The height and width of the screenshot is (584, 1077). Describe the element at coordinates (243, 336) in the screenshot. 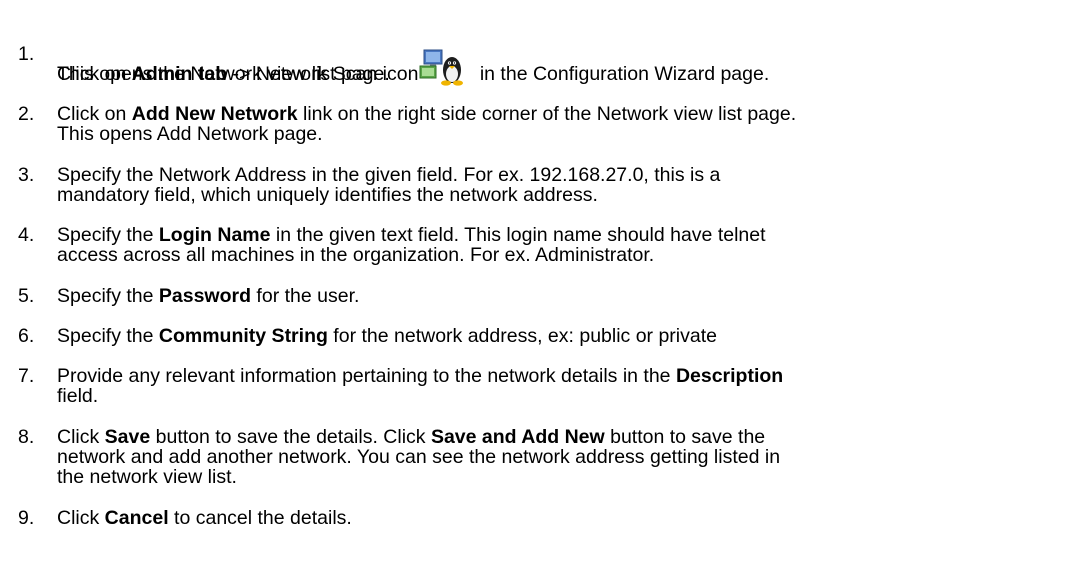

I see `bold-term: Community String` at that location.